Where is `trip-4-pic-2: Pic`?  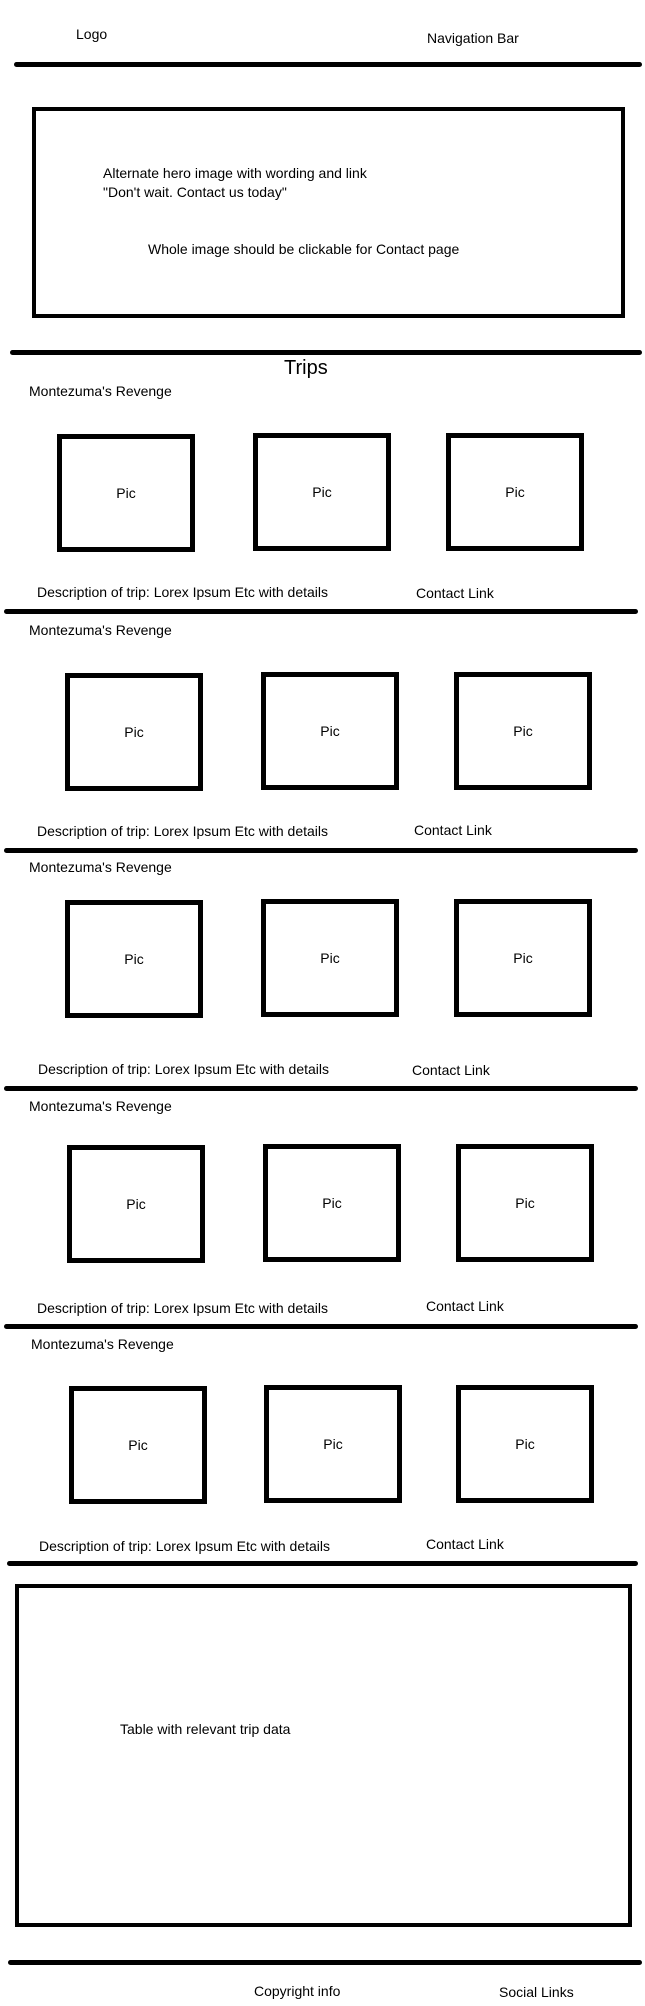 trip-4-pic-2: Pic is located at coordinates (332, 1203).